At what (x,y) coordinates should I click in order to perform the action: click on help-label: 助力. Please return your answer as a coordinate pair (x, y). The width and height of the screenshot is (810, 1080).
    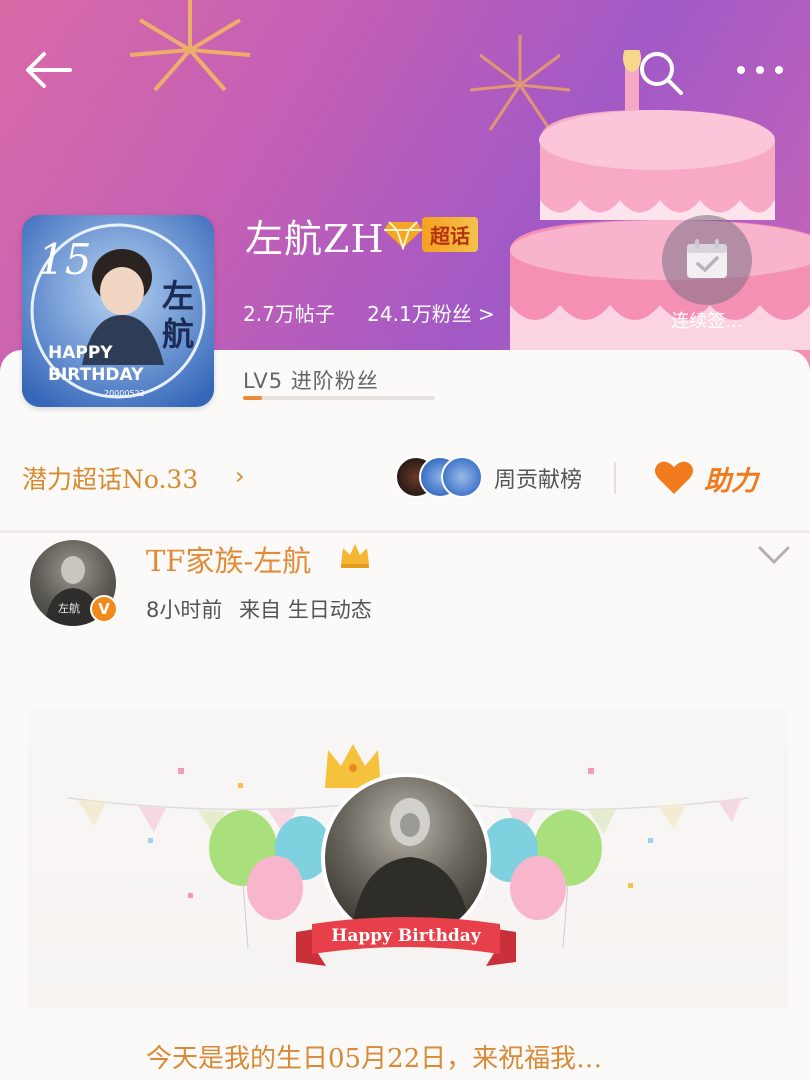
    Looking at the image, I should click on (731, 481).